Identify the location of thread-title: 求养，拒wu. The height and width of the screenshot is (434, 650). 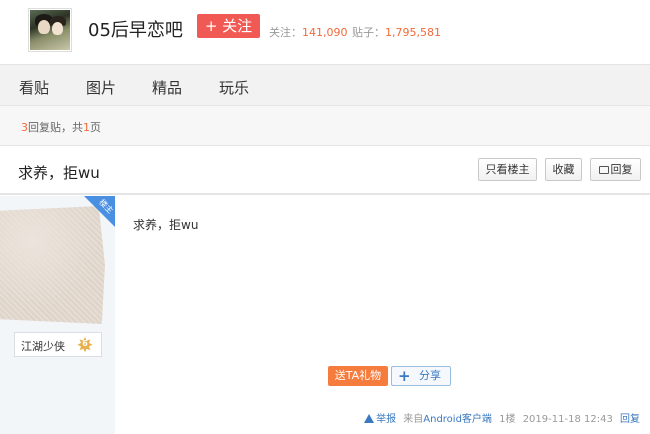
(59, 173).